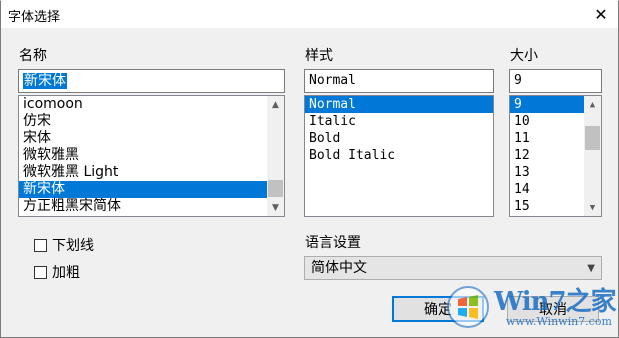  Describe the element at coordinates (40, 245) in the screenshot. I see `underline-checkbox-box` at that location.